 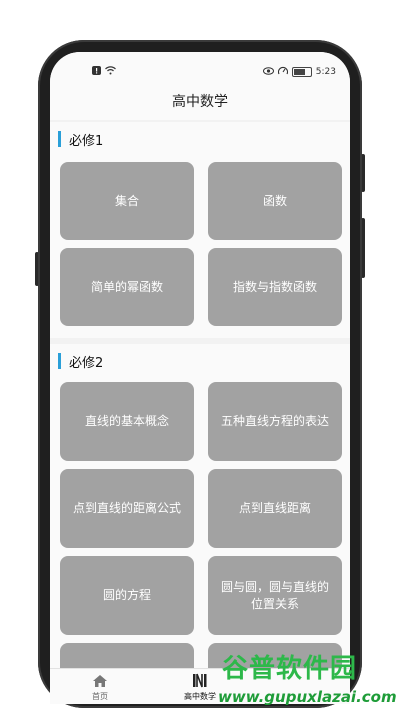 I want to click on topic-card: 集合, so click(x=127, y=201).